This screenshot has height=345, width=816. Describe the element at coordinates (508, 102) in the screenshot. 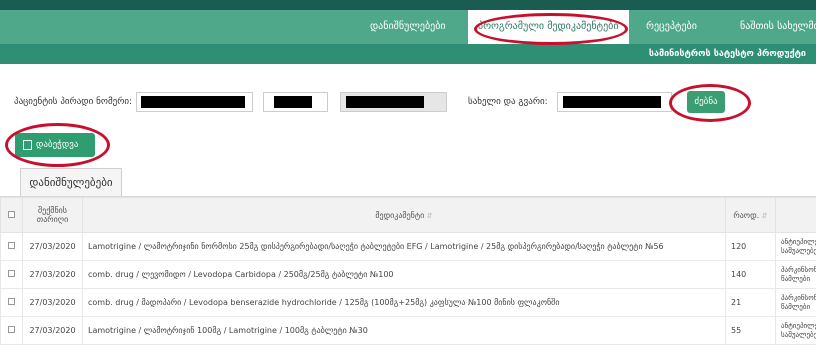

I see `name-label: სახელი და გვარი:` at that location.